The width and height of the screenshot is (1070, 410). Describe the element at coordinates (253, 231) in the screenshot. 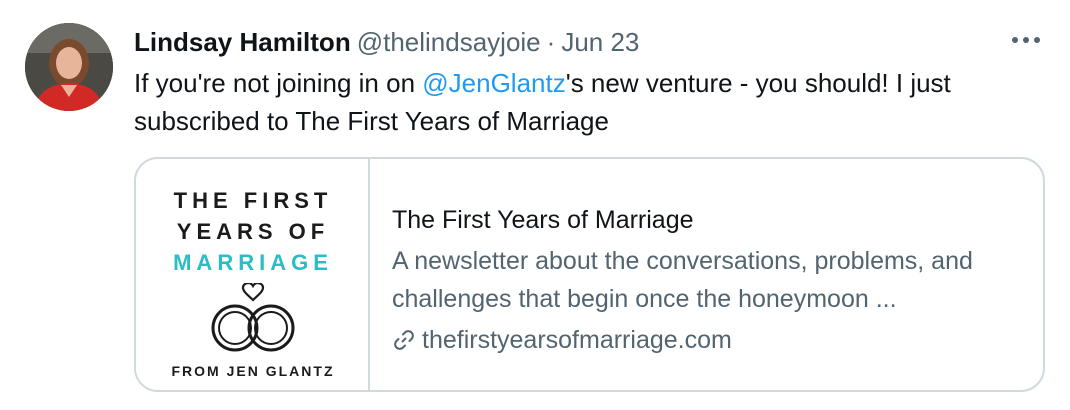

I see `thumbnail-logo-line-2: YEARS OF` at that location.